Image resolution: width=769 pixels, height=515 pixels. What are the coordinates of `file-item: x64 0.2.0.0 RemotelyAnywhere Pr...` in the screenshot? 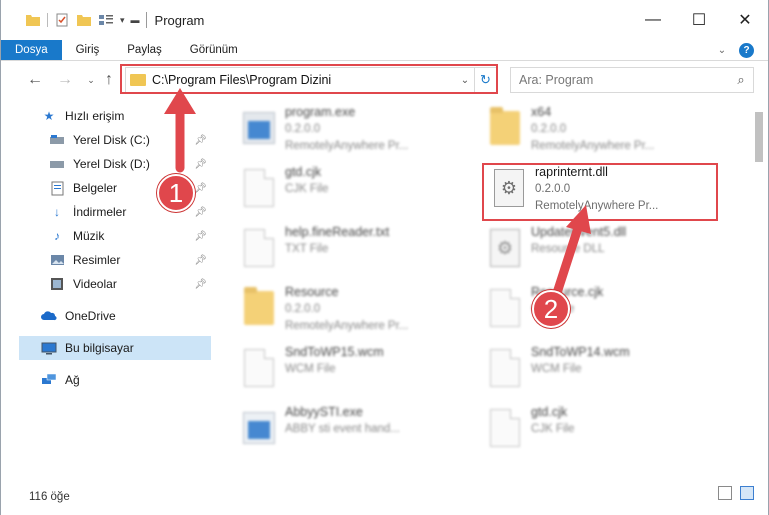 It's located at (603, 133).